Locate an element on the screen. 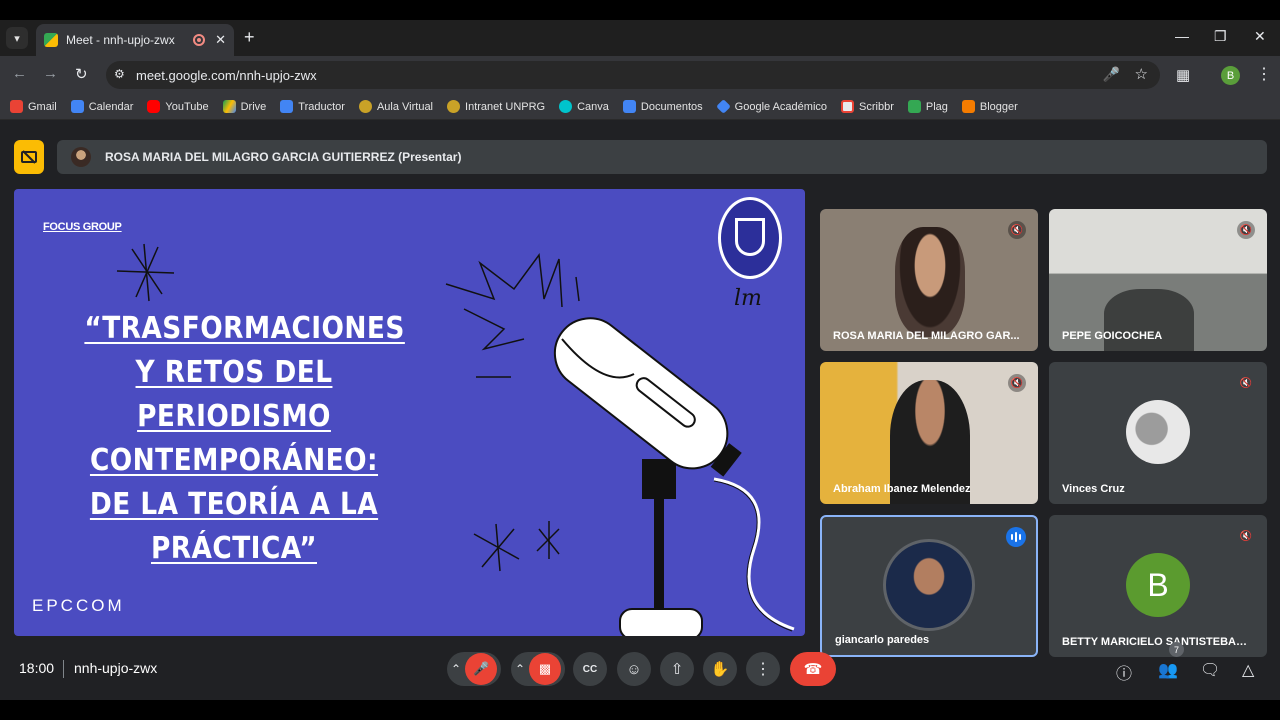 The image size is (1280, 720). bookmark-aula-virtual: Aula Virtual is located at coordinates (395, 106).